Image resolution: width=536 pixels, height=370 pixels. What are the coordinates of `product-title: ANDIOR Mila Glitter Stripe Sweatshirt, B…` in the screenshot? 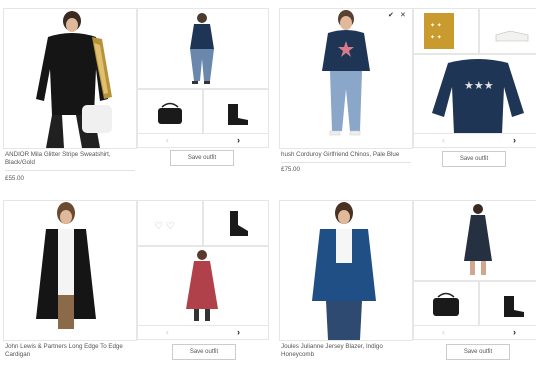 It's located at (70, 159).